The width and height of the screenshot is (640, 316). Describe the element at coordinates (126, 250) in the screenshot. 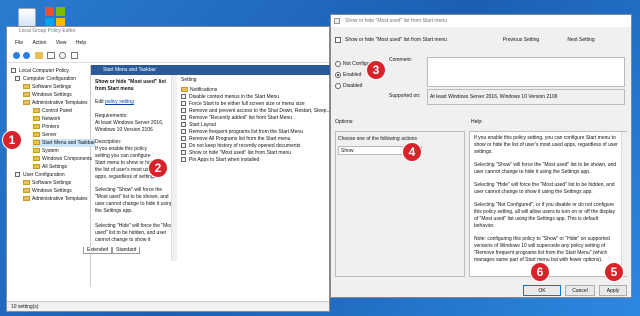

I see `tab-standard: Standard` at that location.